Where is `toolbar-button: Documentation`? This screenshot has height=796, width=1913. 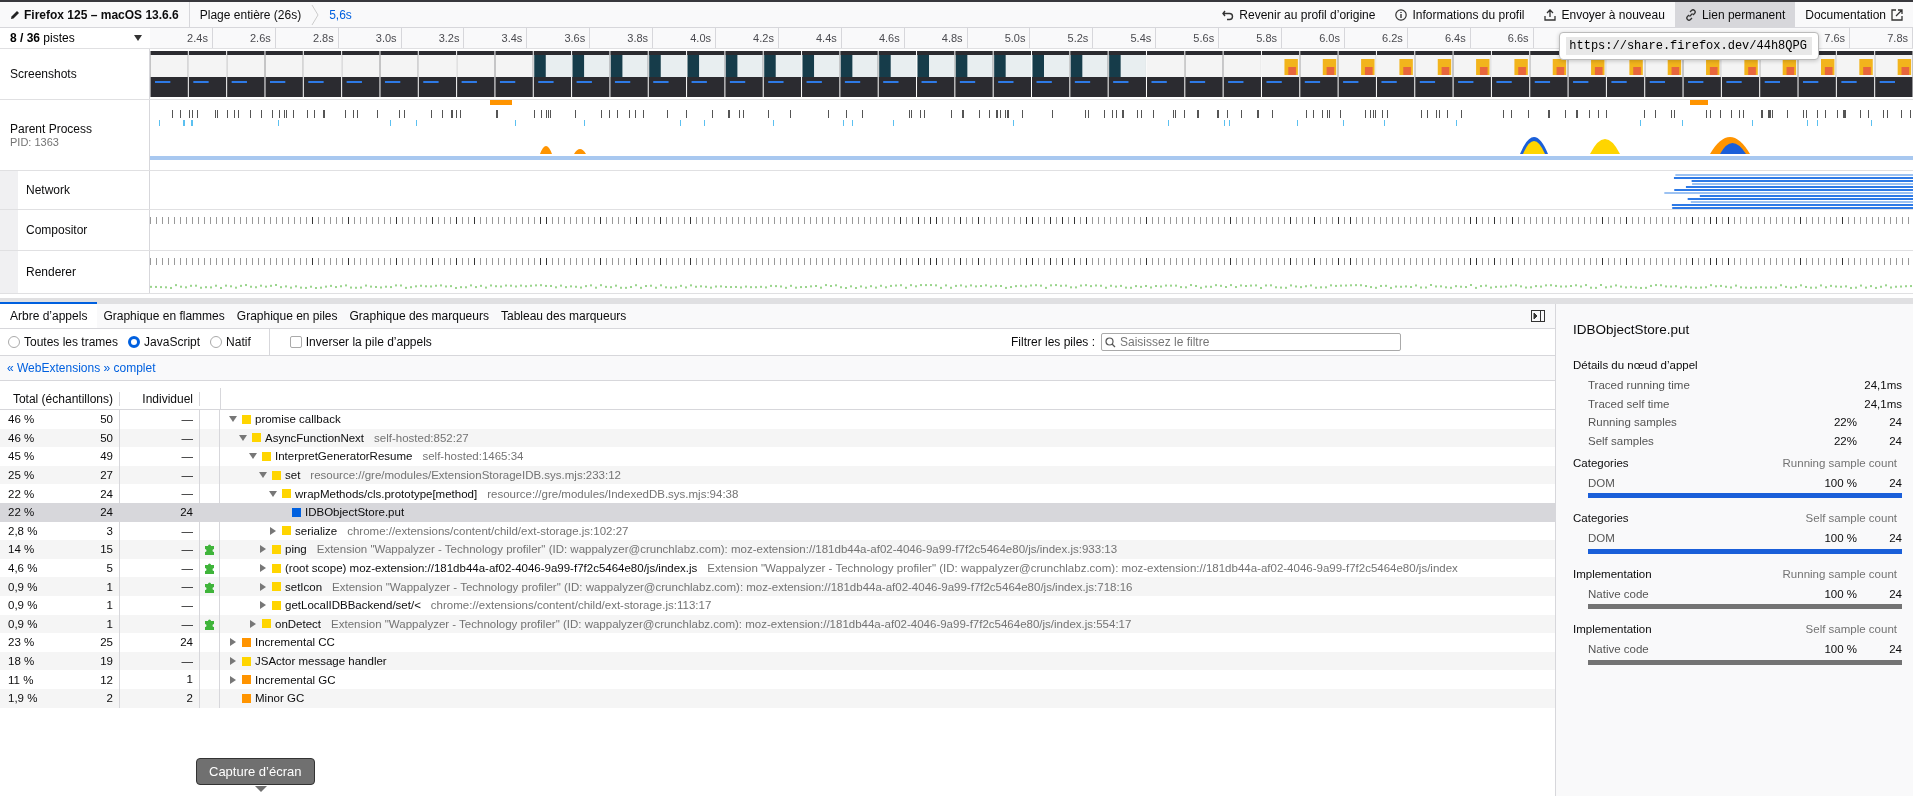
toolbar-button: Documentation is located at coordinates (1854, 15).